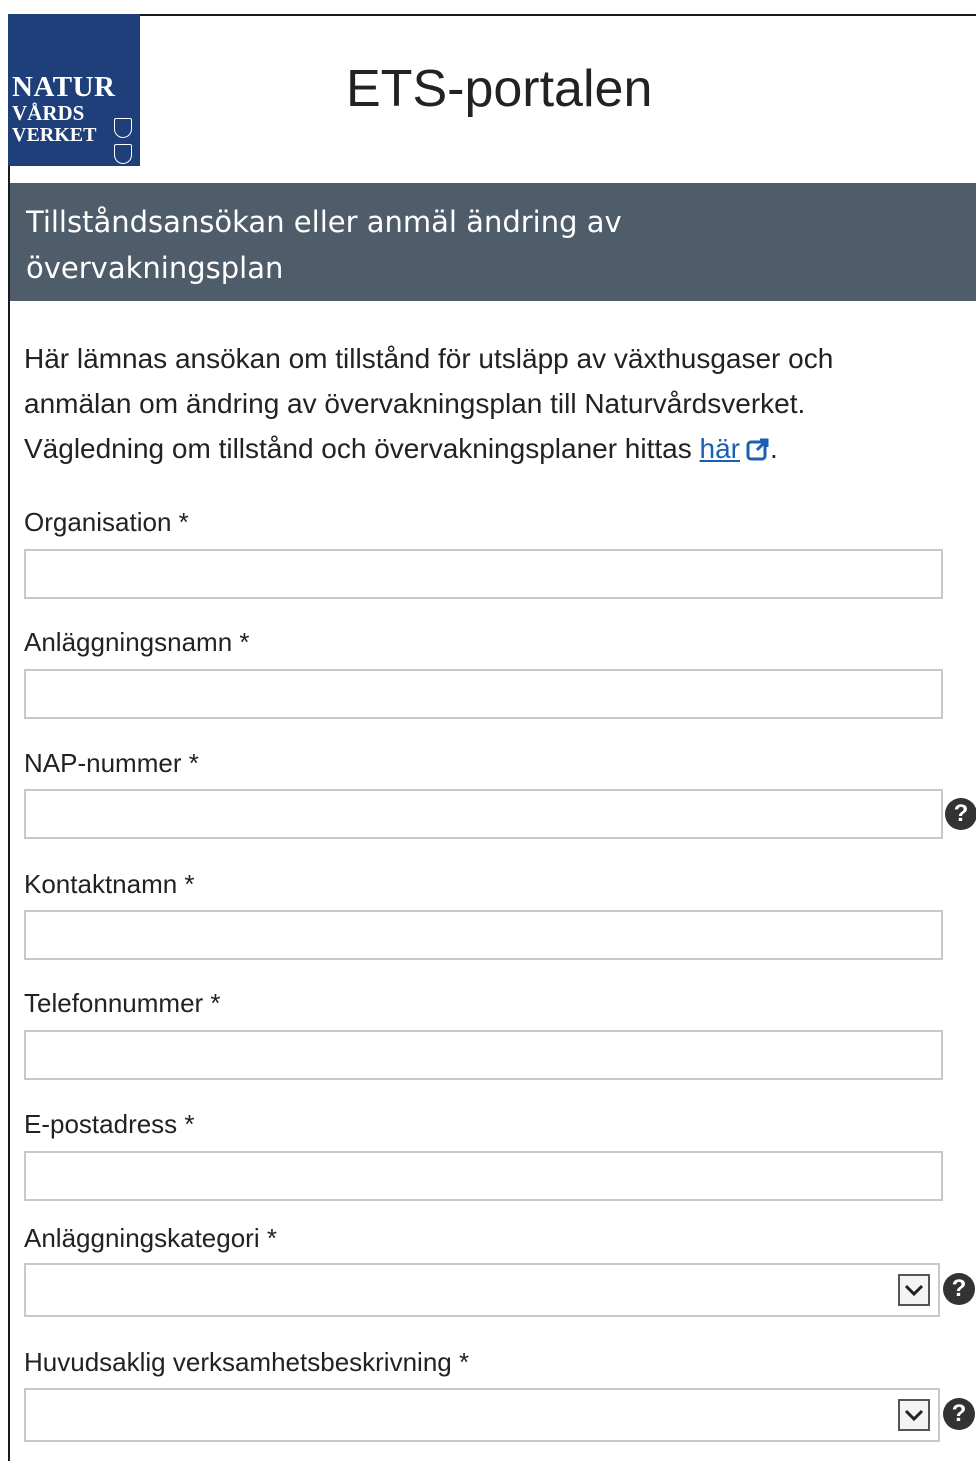  I want to click on anlaggningskategori-select, so click(482, 1290).